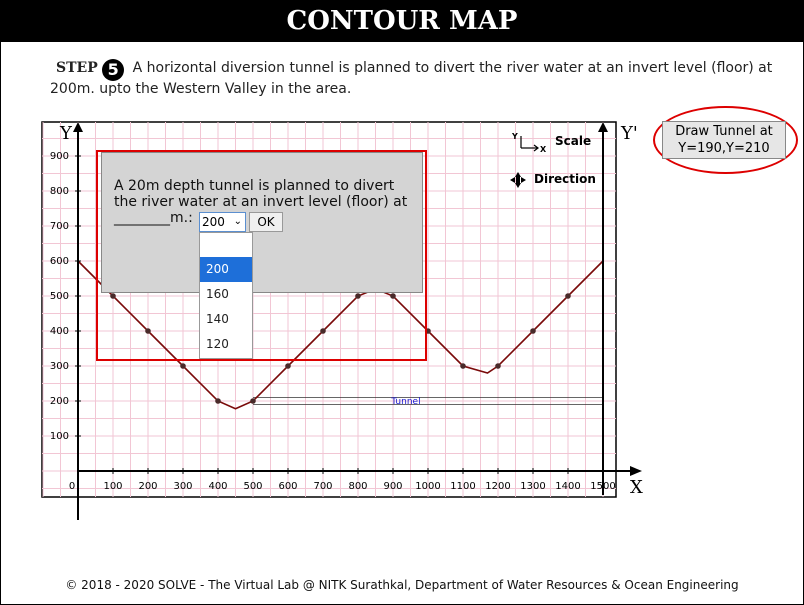 This screenshot has width=804, height=605. What do you see at coordinates (532, 486) in the screenshot?
I see `x-tick-label: 1300` at bounding box center [532, 486].